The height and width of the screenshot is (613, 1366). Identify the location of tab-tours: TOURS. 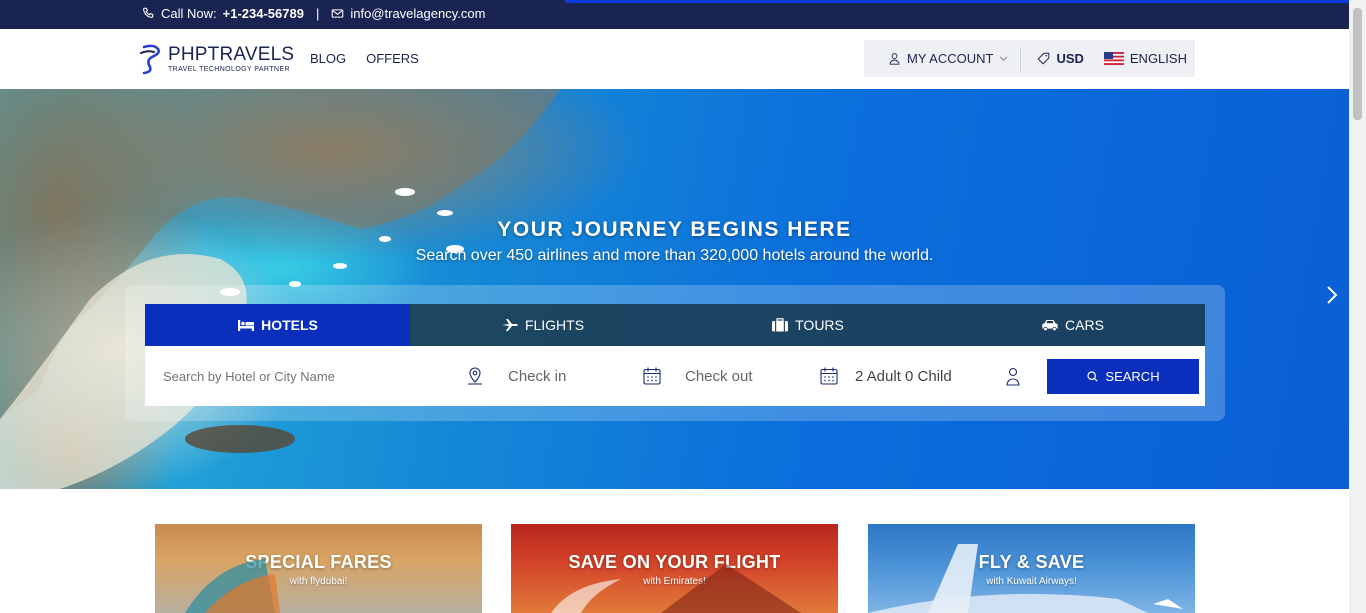
(807, 325).